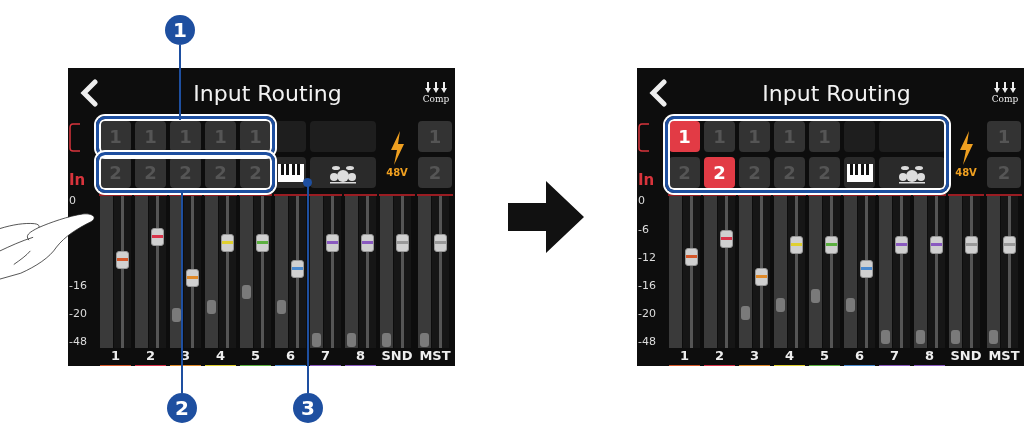  Describe the element at coordinates (546, 217) in the screenshot. I see `right-arrow-icon` at that location.